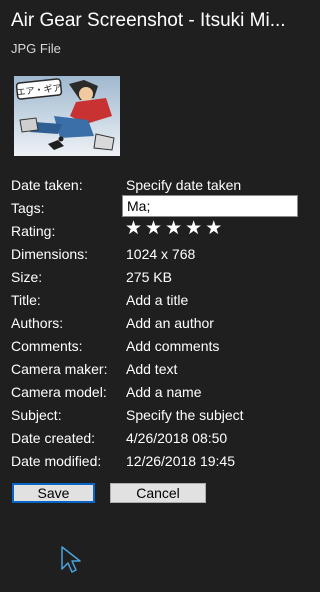  What do you see at coordinates (33, 231) in the screenshot?
I see `rating-label: Rating:` at bounding box center [33, 231].